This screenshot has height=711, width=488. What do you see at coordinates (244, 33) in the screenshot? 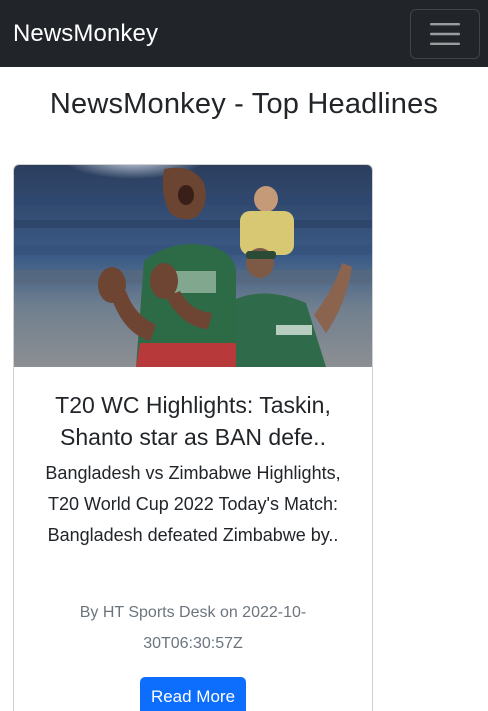
I see `navbar: NewsMonkey` at bounding box center [244, 33].